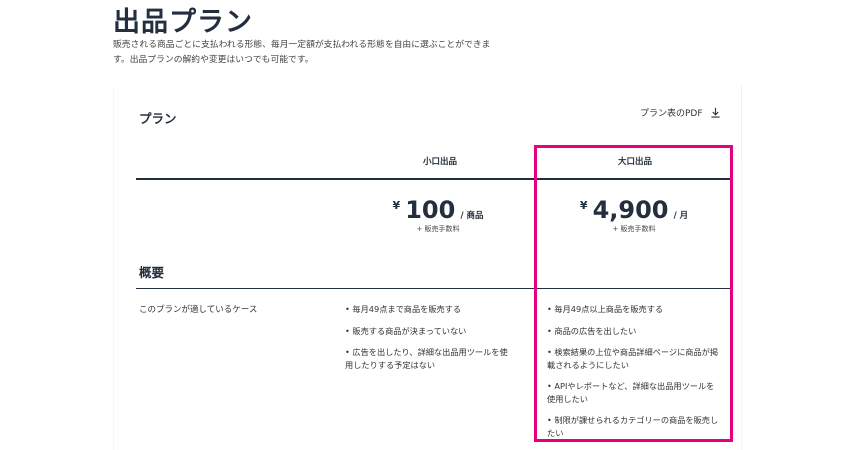  I want to click on pdf-link-label: プラン表のPDF, so click(671, 114).